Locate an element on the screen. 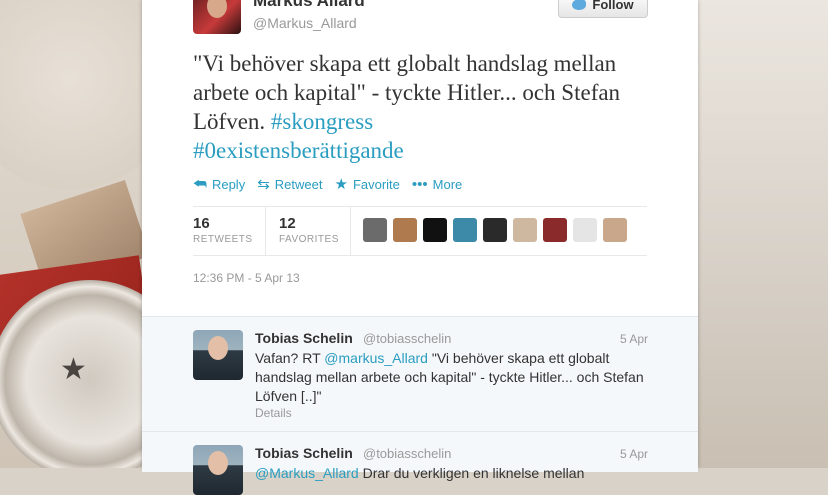  retweet-icon: ⇆ is located at coordinates (263, 184).